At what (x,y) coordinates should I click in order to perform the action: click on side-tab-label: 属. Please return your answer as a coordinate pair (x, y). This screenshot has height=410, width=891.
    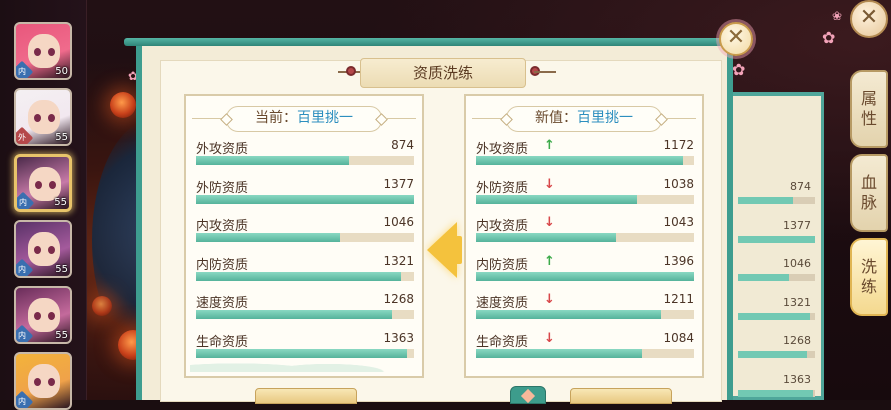
    Looking at the image, I should click on (868, 98).